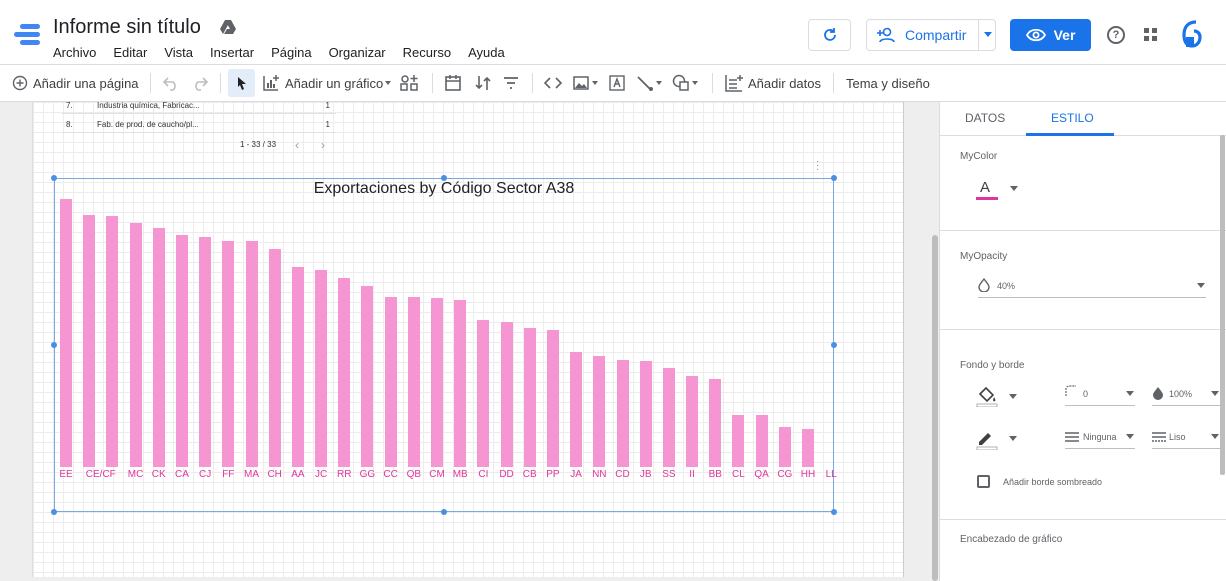 The height and width of the screenshot is (581, 1226). I want to click on menu-vista: Vista, so click(178, 52).